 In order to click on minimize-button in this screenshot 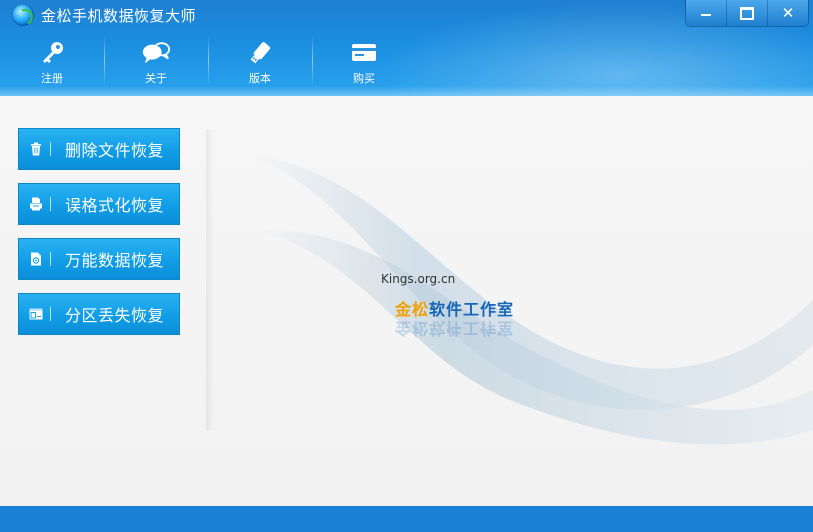, I will do `click(706, 13)`.